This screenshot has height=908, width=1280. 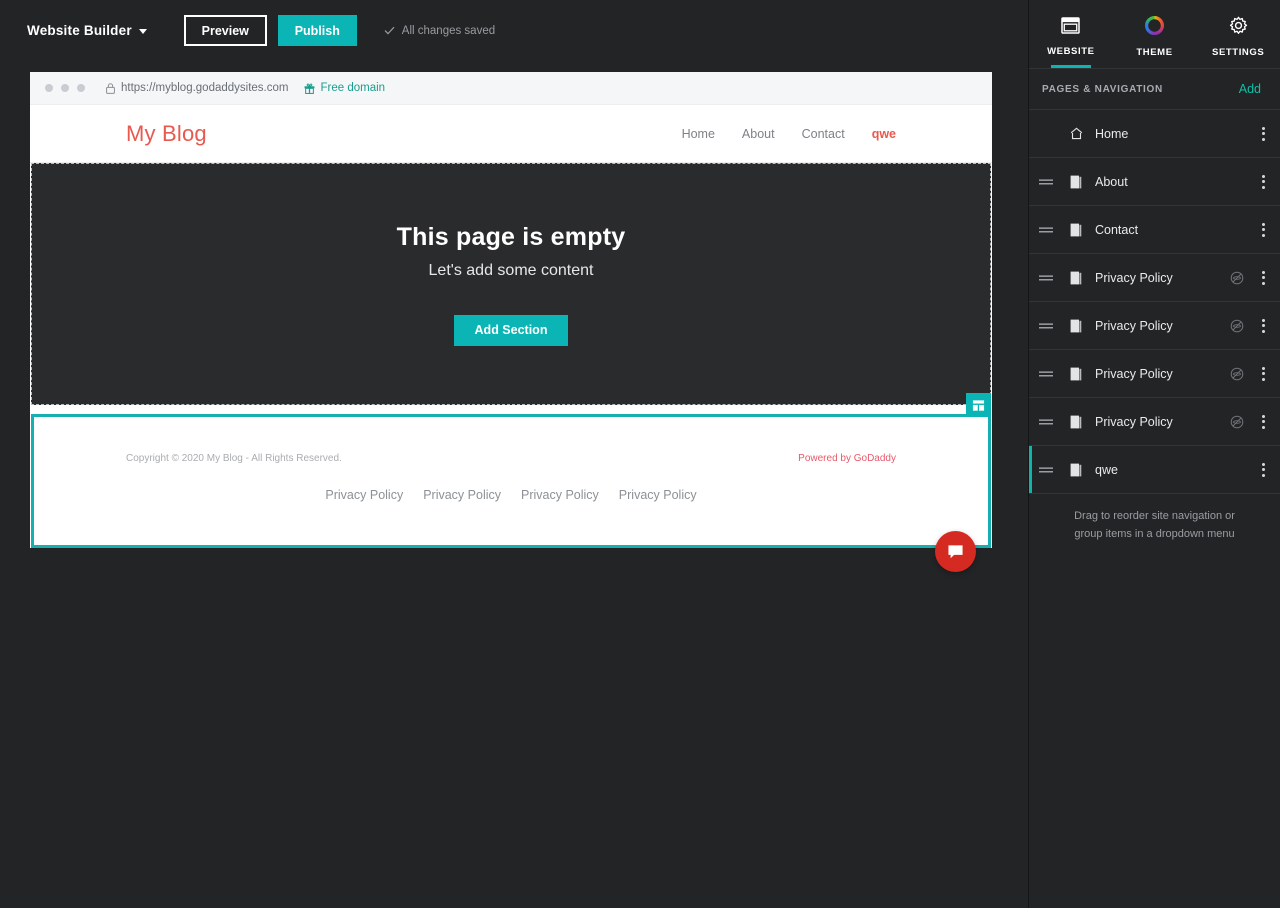 I want to click on sidebar-tabs: WEBSITE THEME SETTINGS, so click(x=1154, y=34).